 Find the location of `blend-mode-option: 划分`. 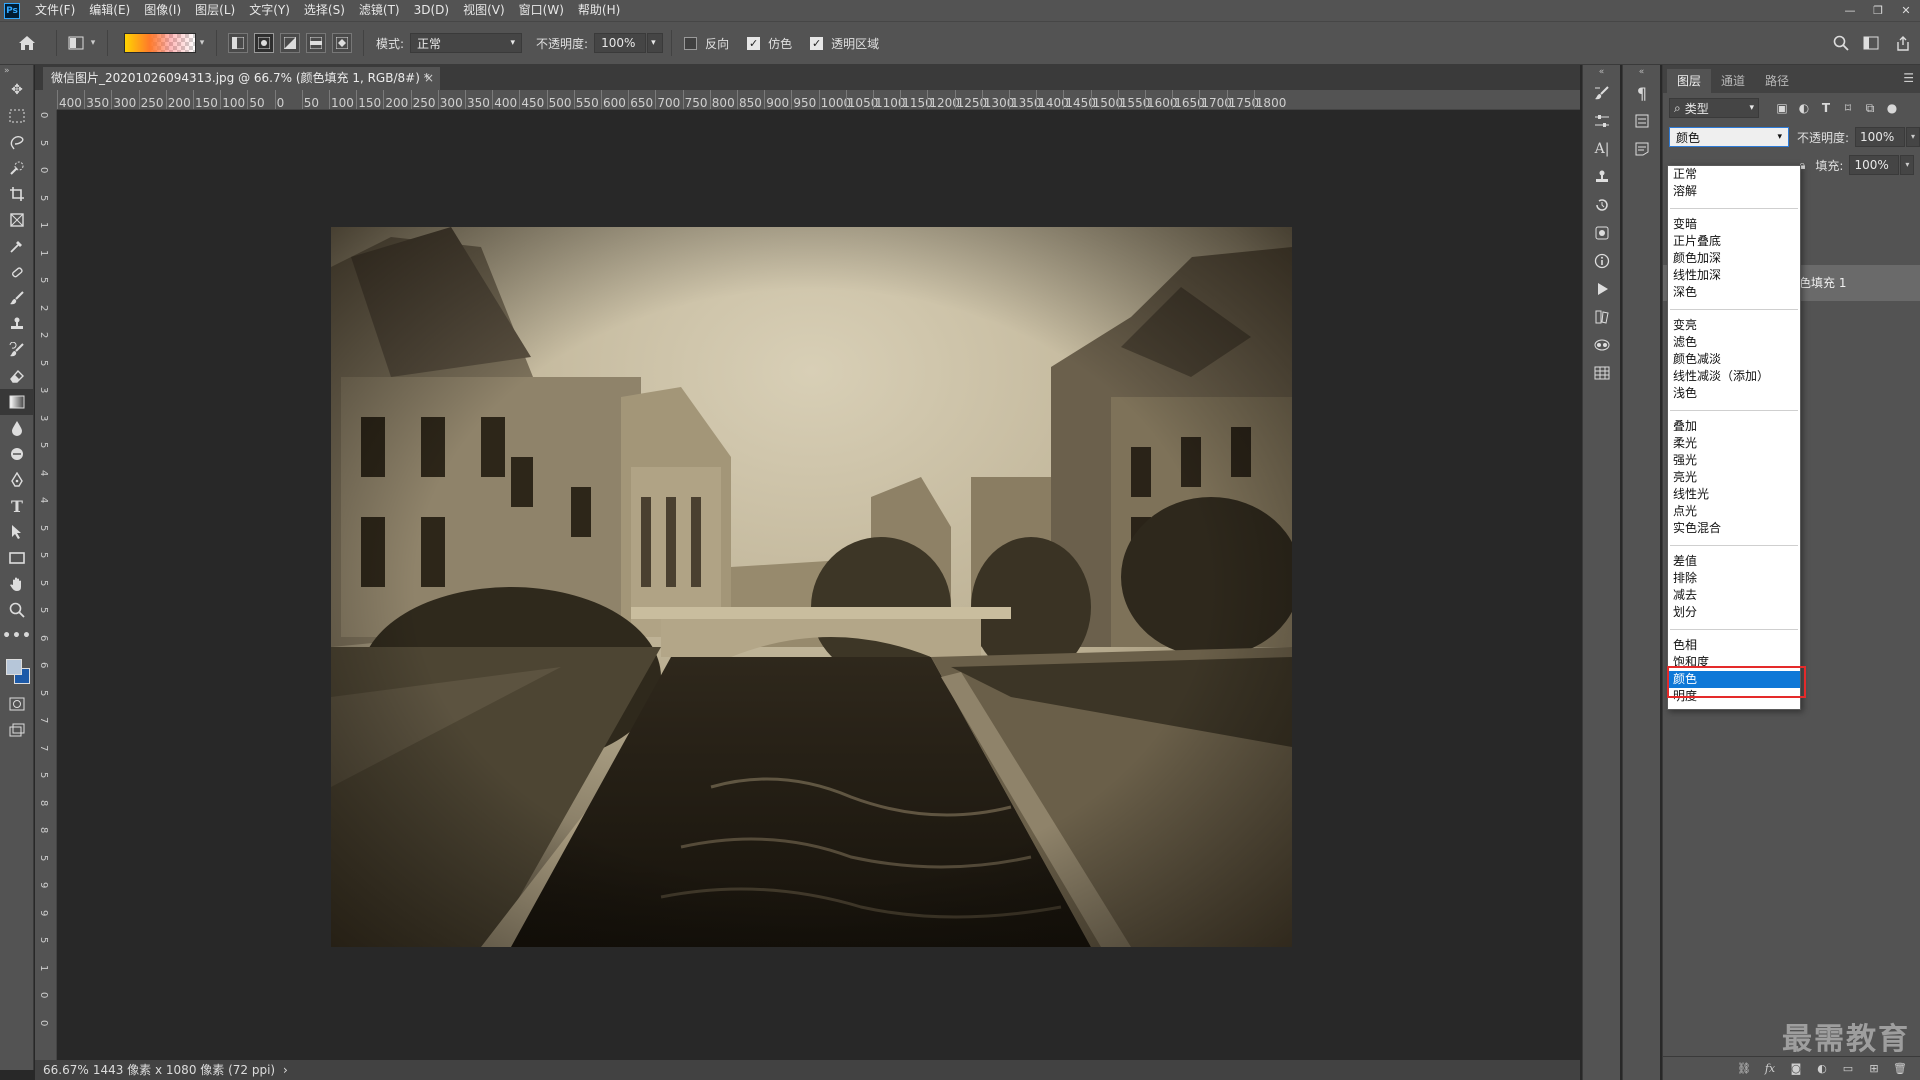

blend-mode-option: 划分 is located at coordinates (1734, 612).